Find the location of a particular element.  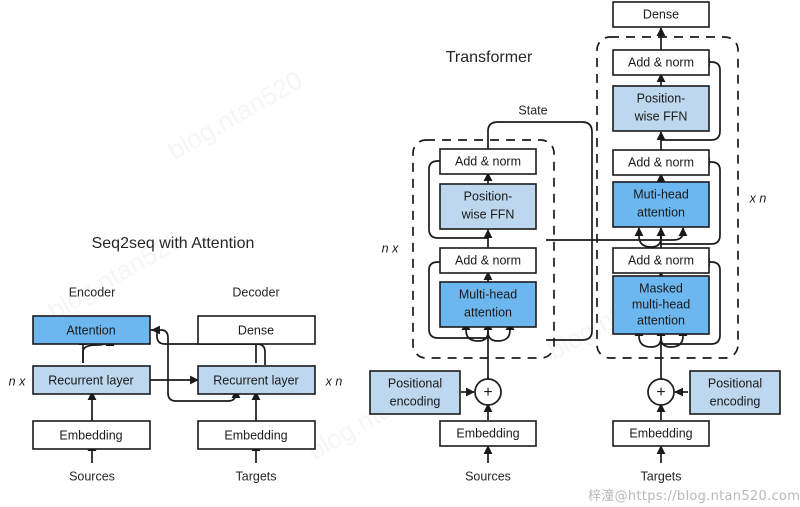

tdec-masked-attention-box: Masked multi-head attention is located at coordinates (661, 305).